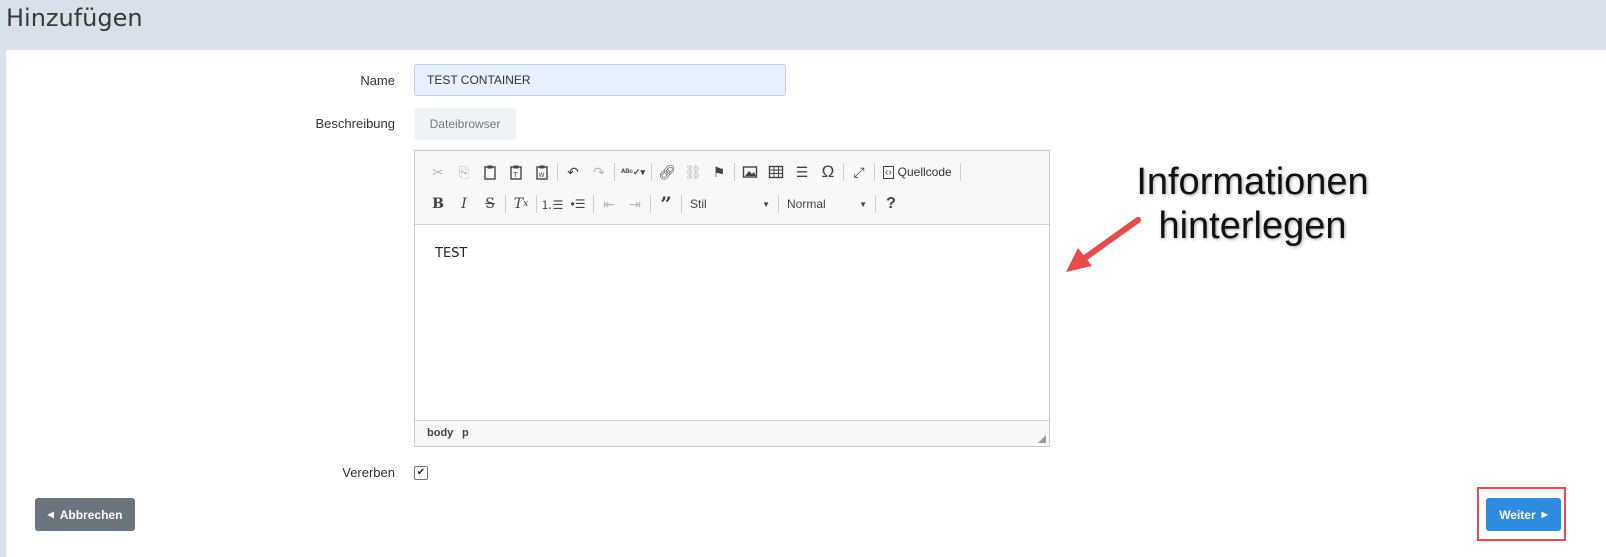 This screenshot has height=557, width=1606. I want to click on file-browser-button: Dateibrowser, so click(465, 124).